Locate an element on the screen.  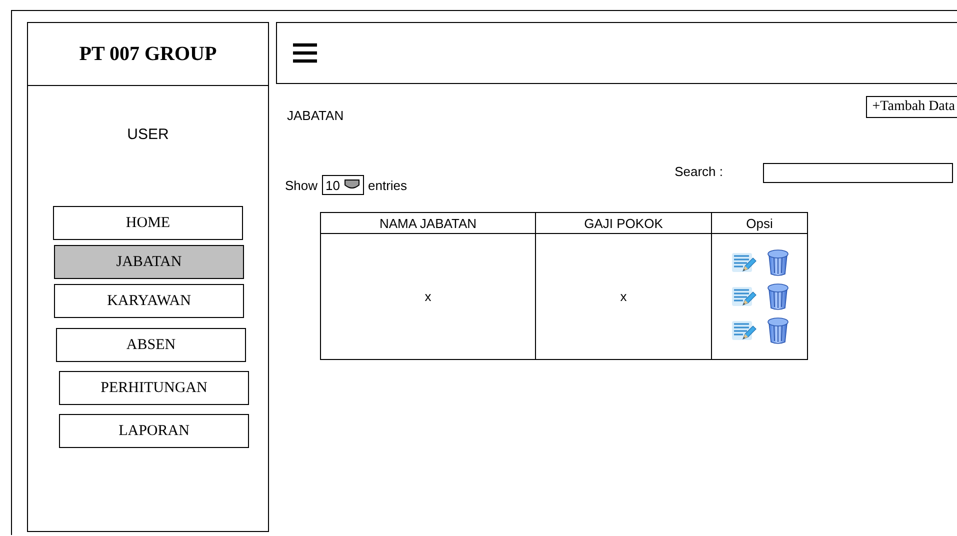
add-data-button: +Tambah Data is located at coordinates (911, 107).